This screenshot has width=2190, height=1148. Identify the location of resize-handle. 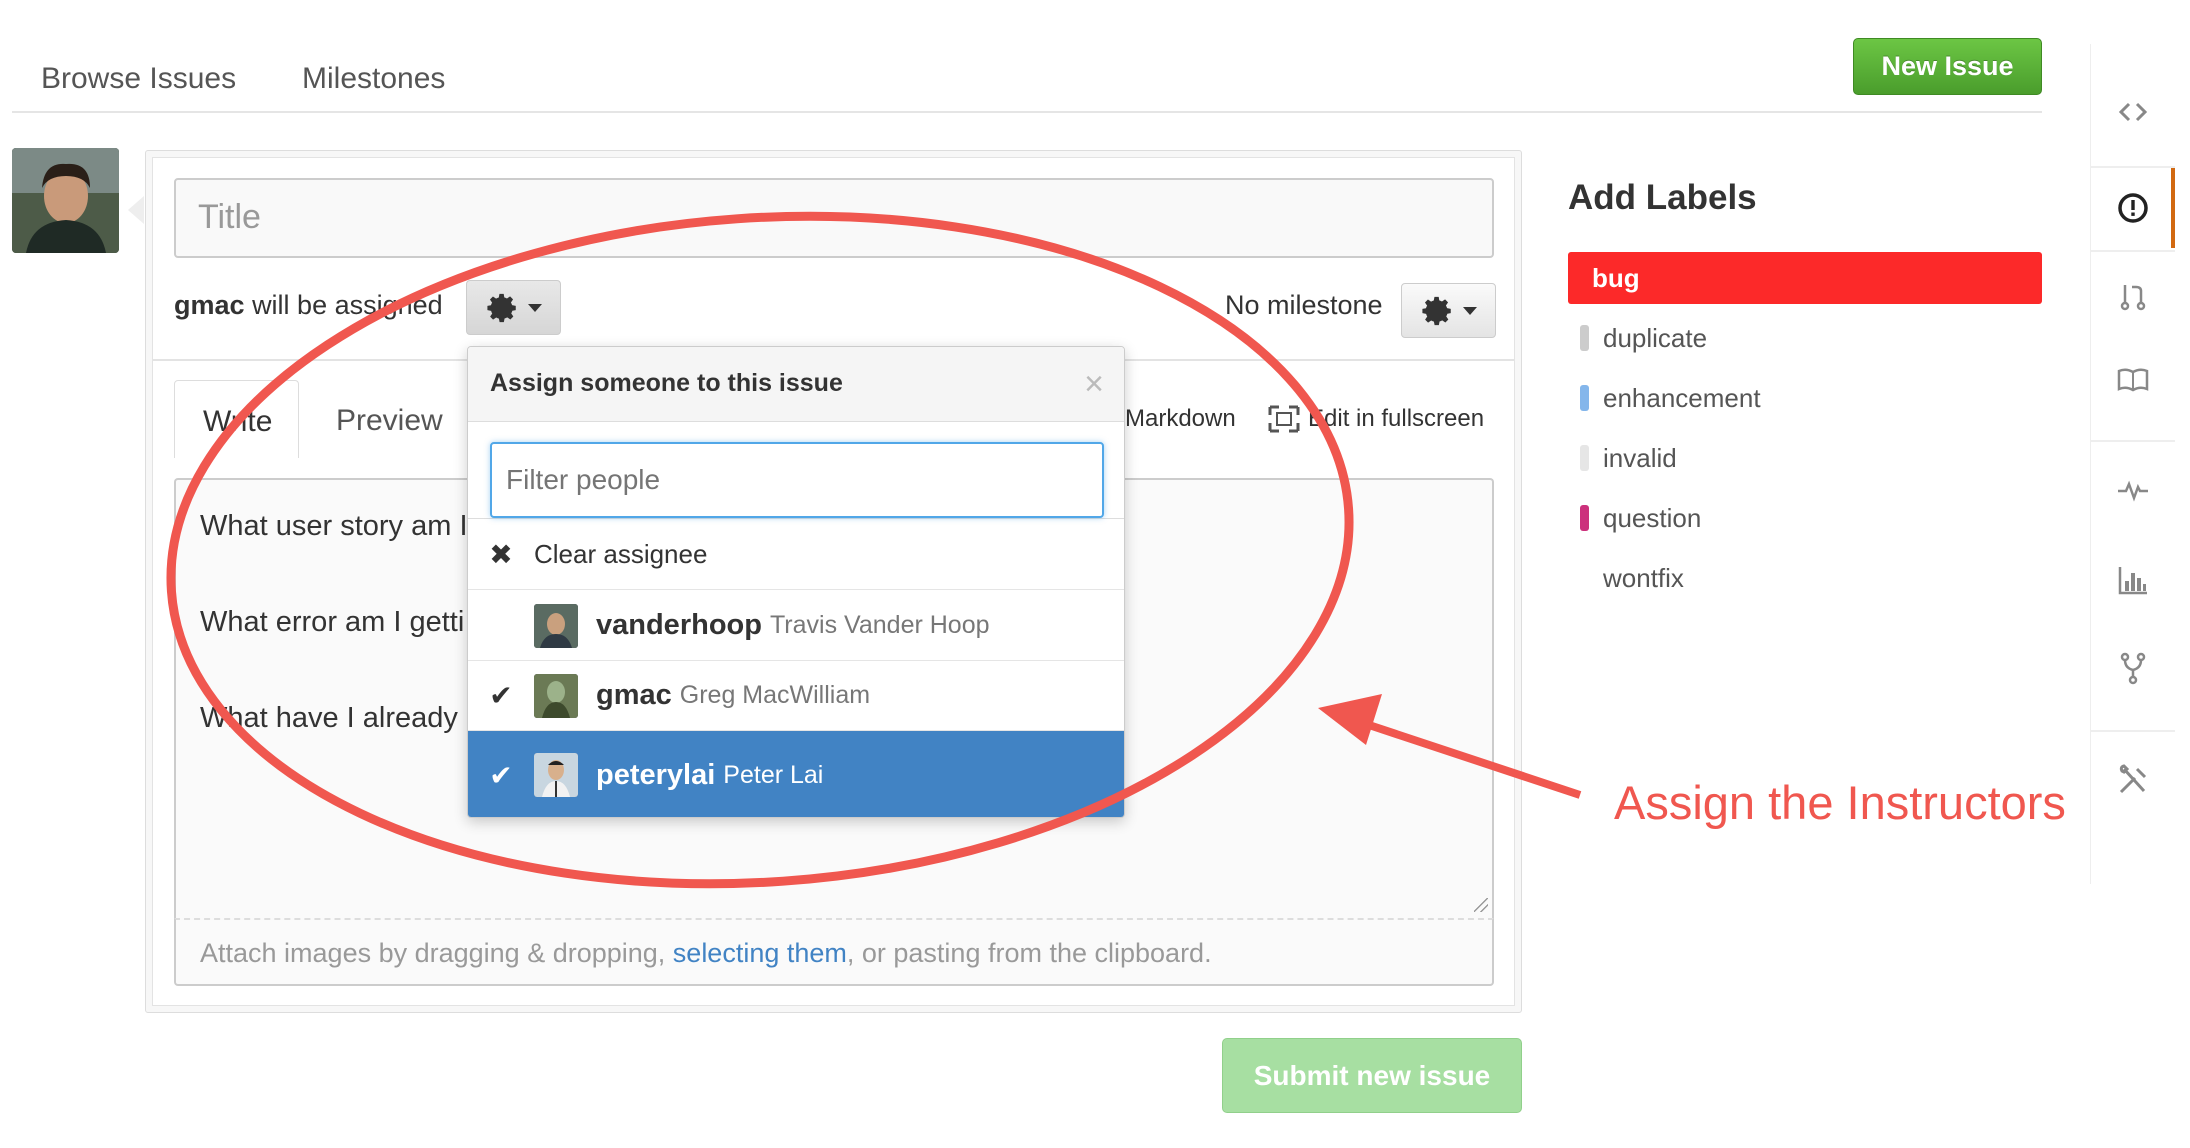
(1481, 905).